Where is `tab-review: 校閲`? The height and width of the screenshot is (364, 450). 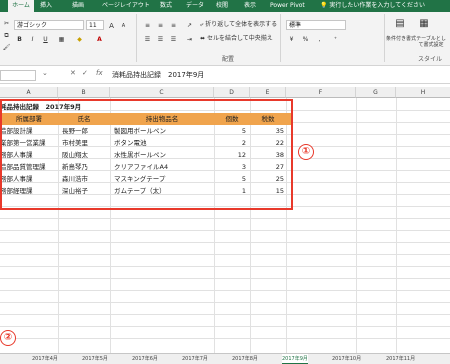
tab-review: 校閲 is located at coordinates (222, 6).